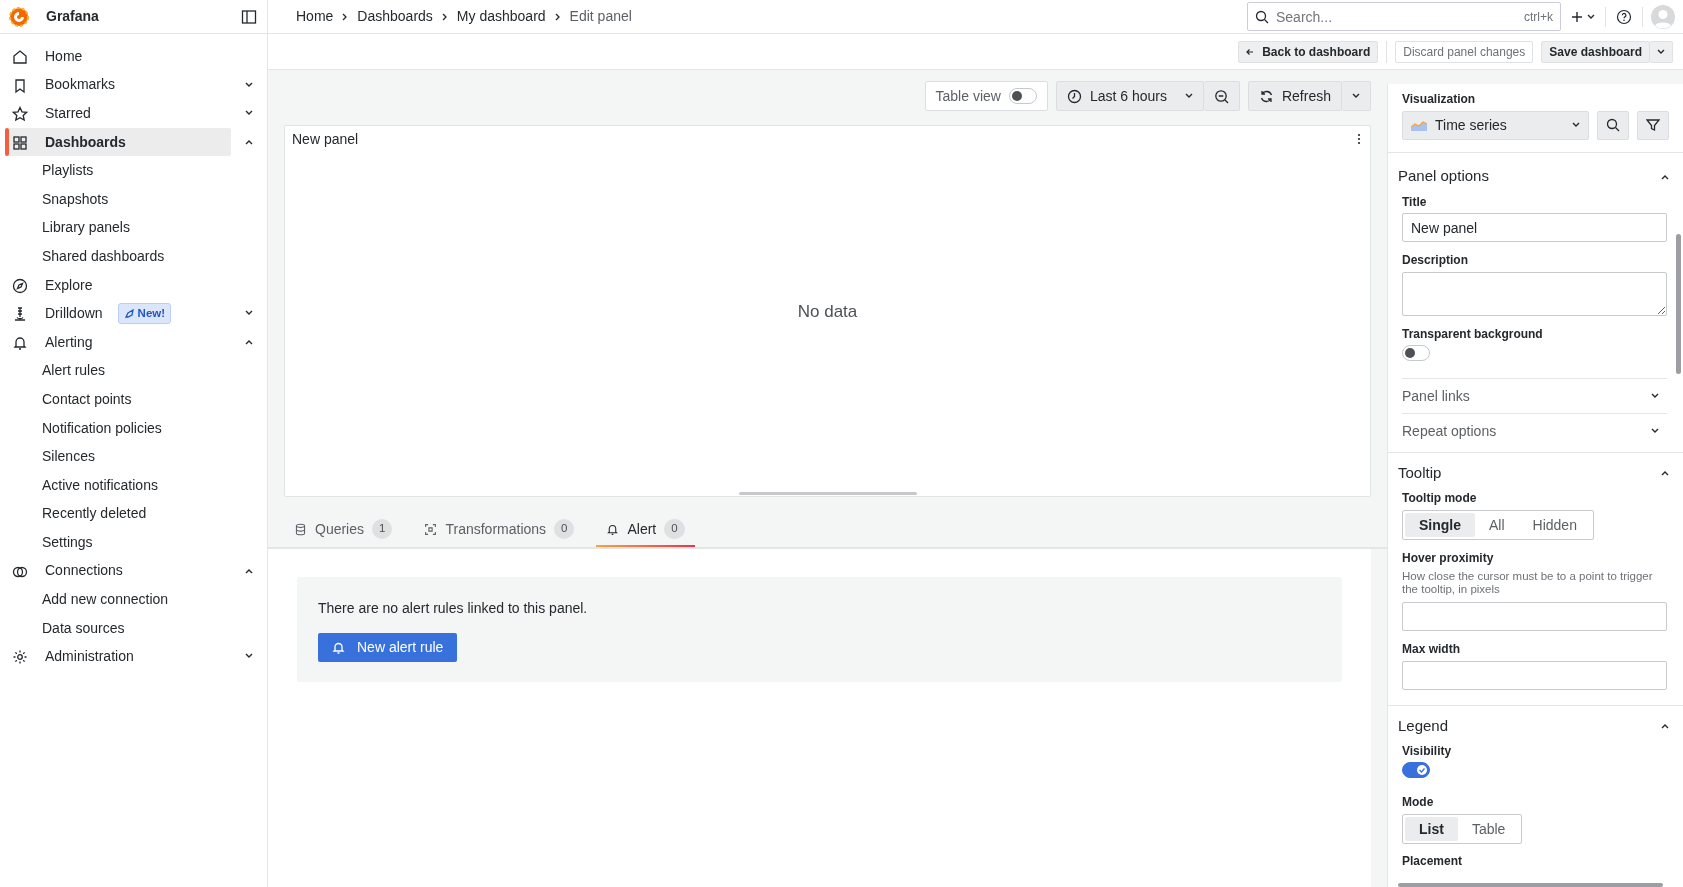 The width and height of the screenshot is (1683, 887). What do you see at coordinates (1534, 228) in the screenshot?
I see `text-field: New panel` at bounding box center [1534, 228].